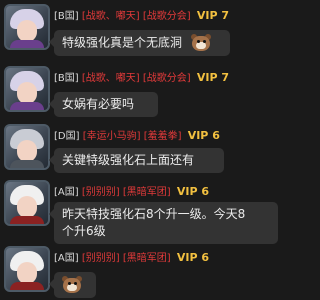  Describe the element at coordinates (112, 136) in the screenshot. I see `guild-tag: [幸运小马驹]` at that location.